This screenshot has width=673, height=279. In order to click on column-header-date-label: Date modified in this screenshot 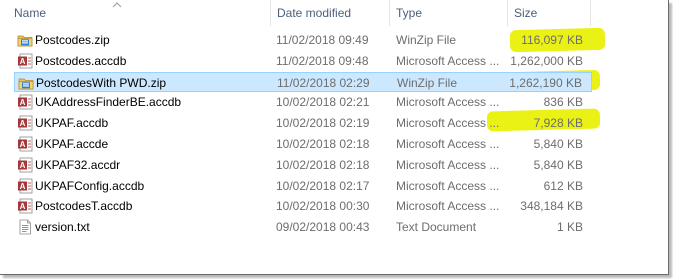, I will do `click(314, 13)`.